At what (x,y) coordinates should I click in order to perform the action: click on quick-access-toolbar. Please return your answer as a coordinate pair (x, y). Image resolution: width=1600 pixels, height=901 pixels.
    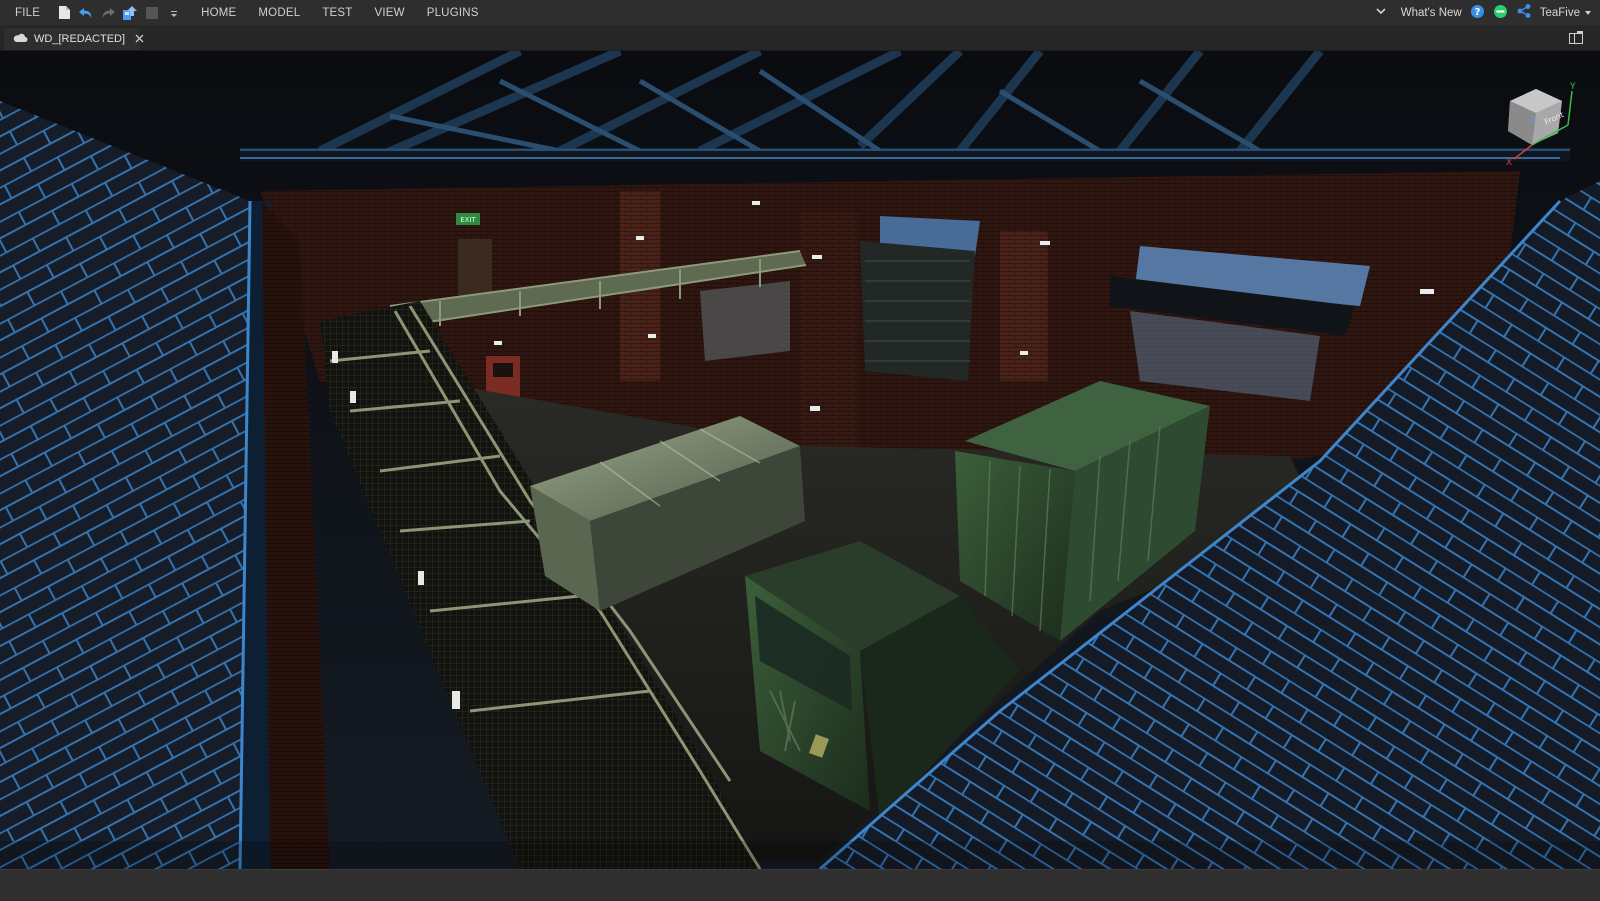
    Looking at the image, I should click on (119, 13).